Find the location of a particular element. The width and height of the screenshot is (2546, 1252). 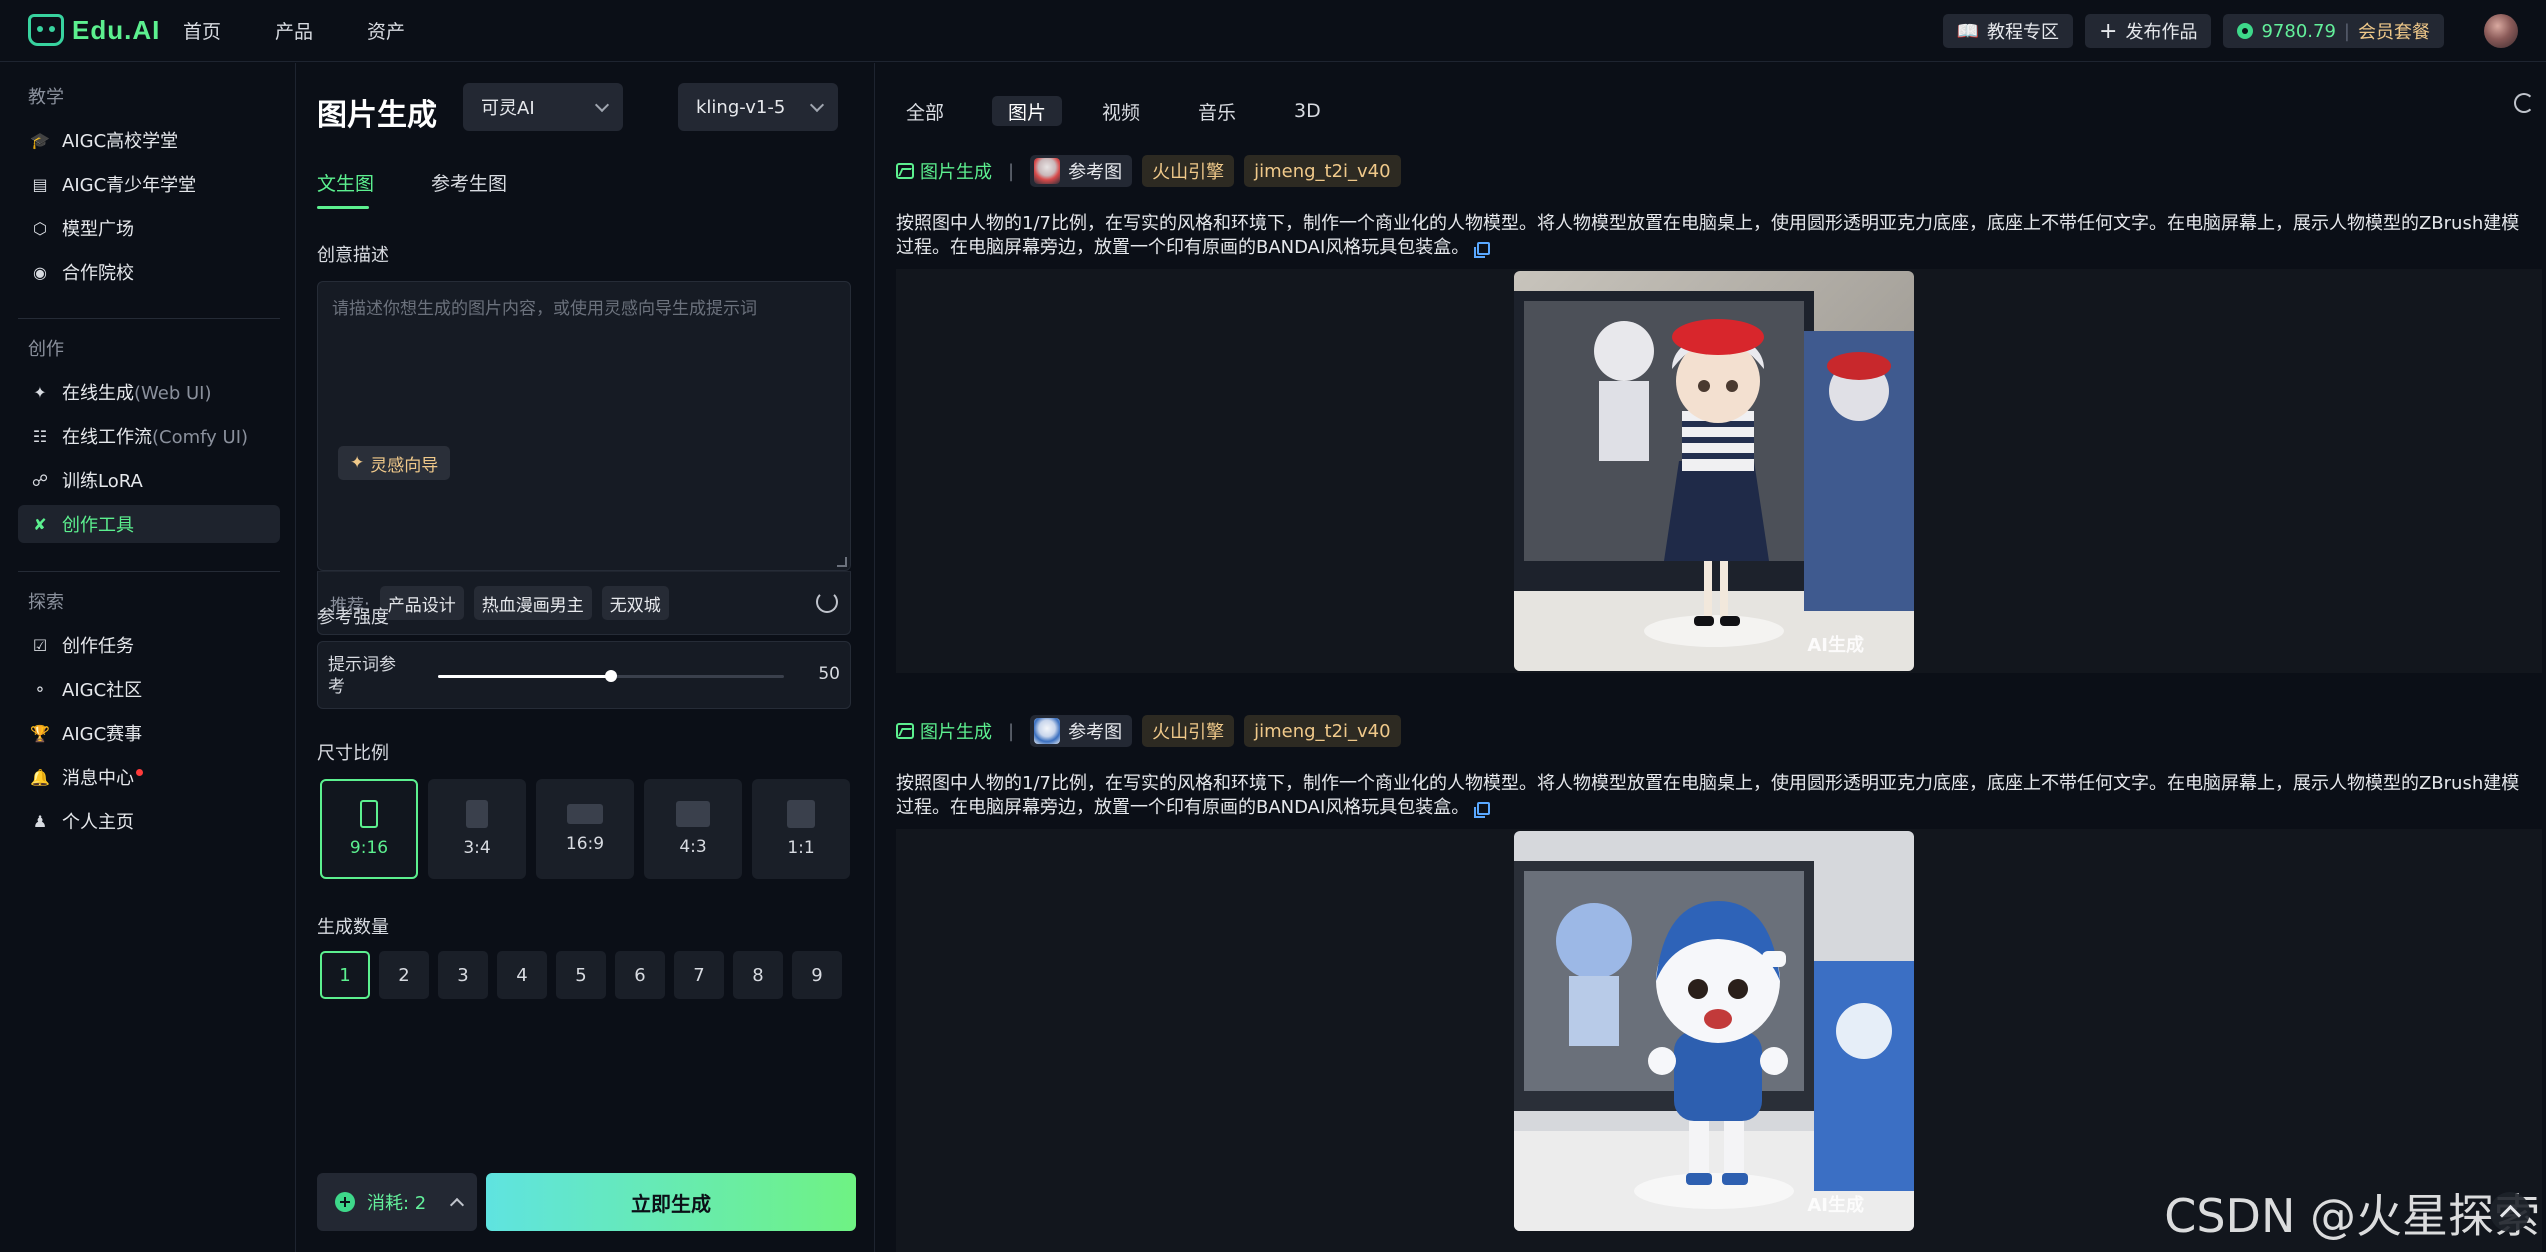

publish-label: 发布作品 is located at coordinates (2161, 32).